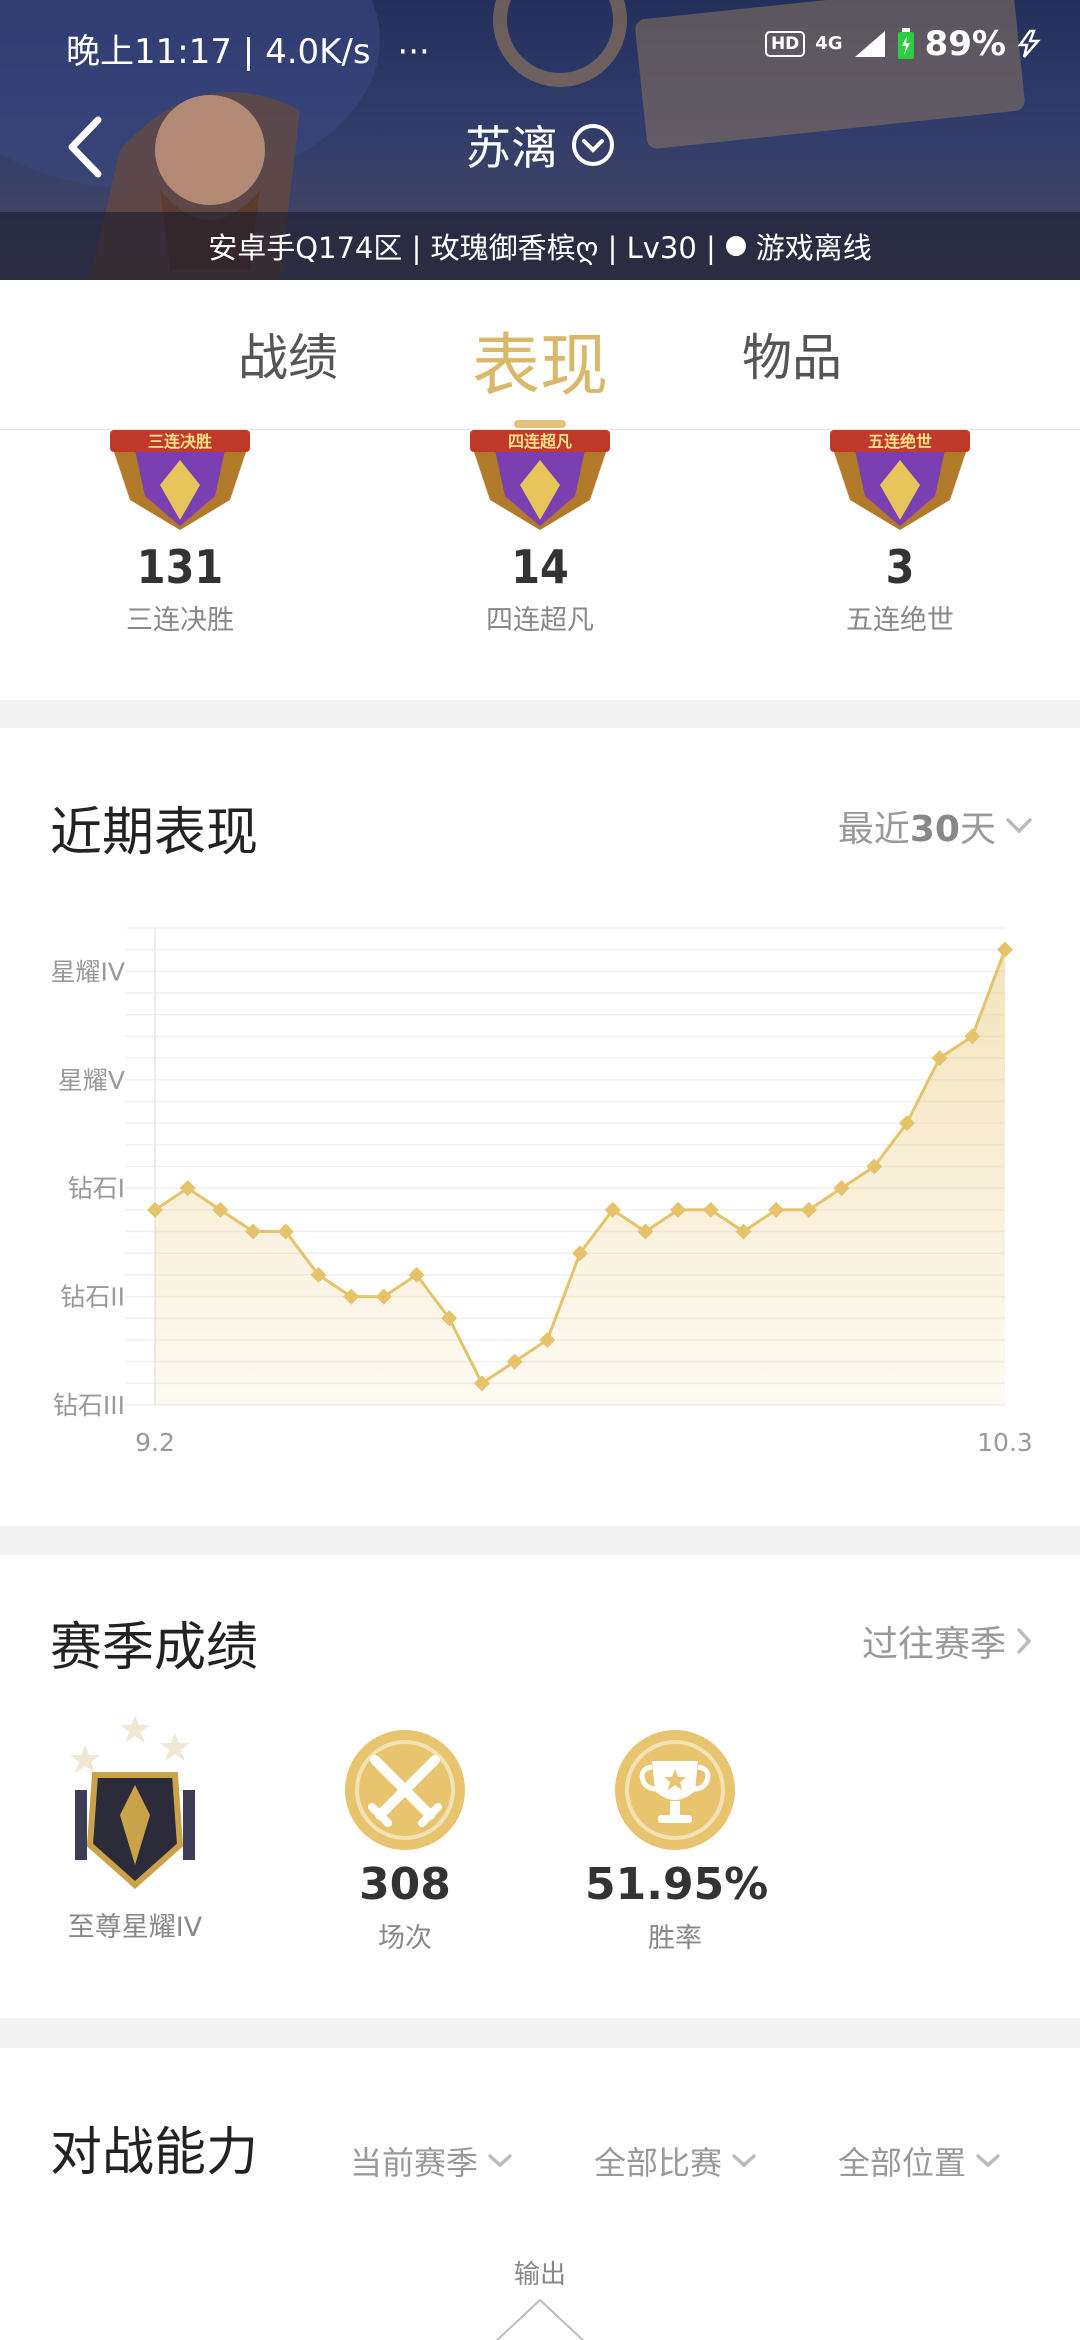 This screenshot has height=2340, width=1080. I want to click on medal-label: 五连绝世, so click(900, 620).